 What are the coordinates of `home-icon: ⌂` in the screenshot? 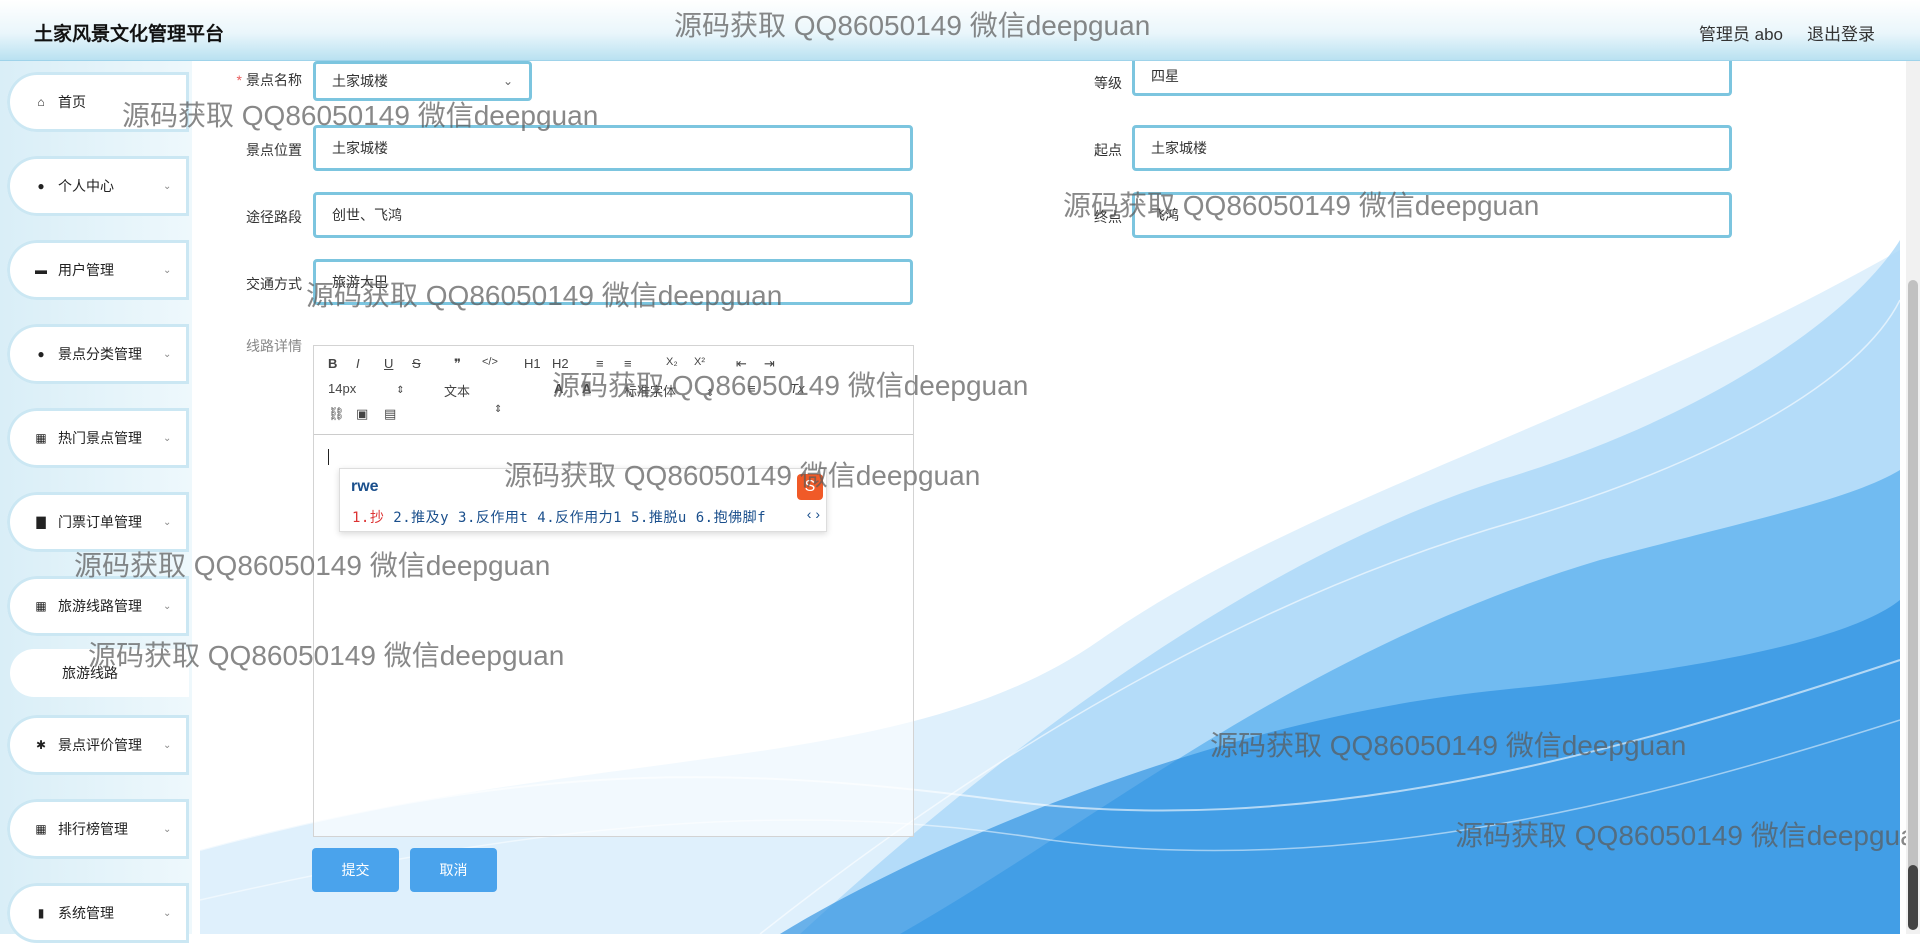 It's located at (41, 102).